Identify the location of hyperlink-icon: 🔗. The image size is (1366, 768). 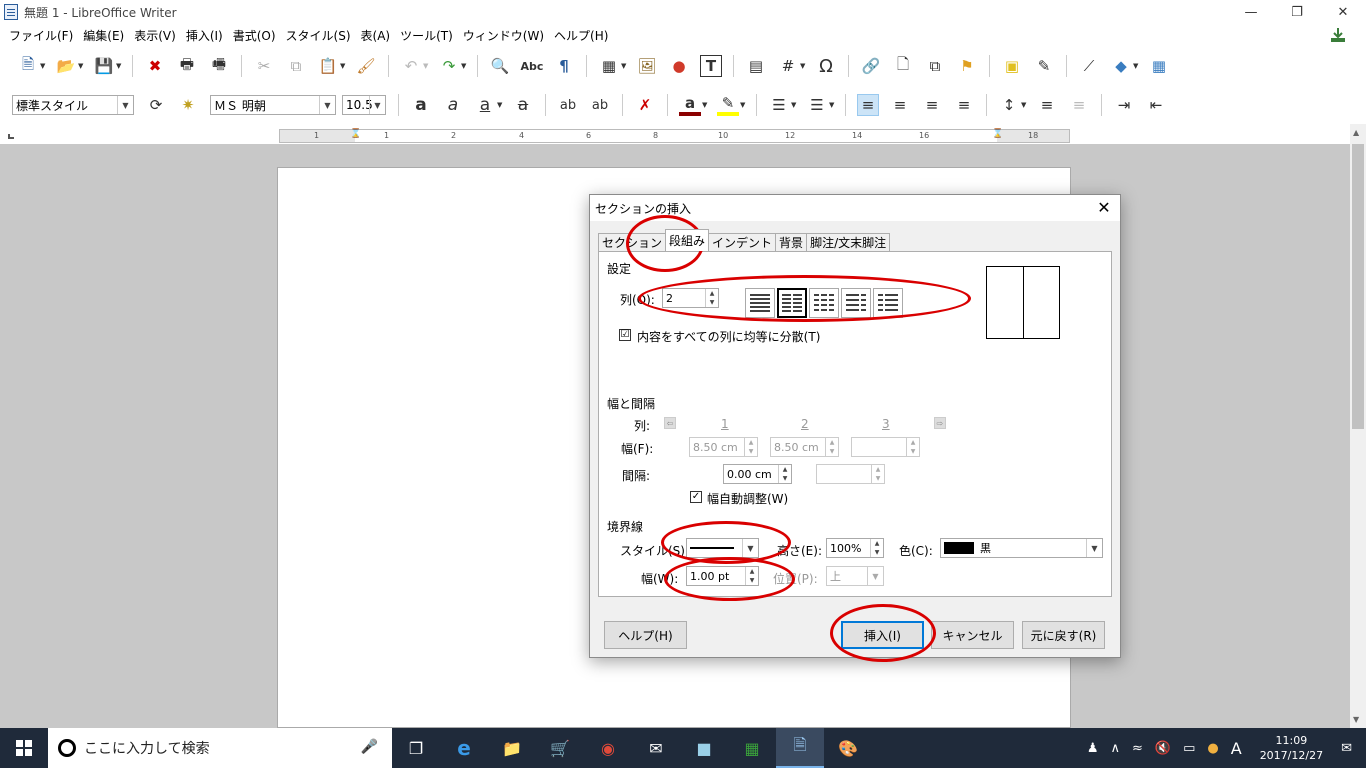
(871, 66).